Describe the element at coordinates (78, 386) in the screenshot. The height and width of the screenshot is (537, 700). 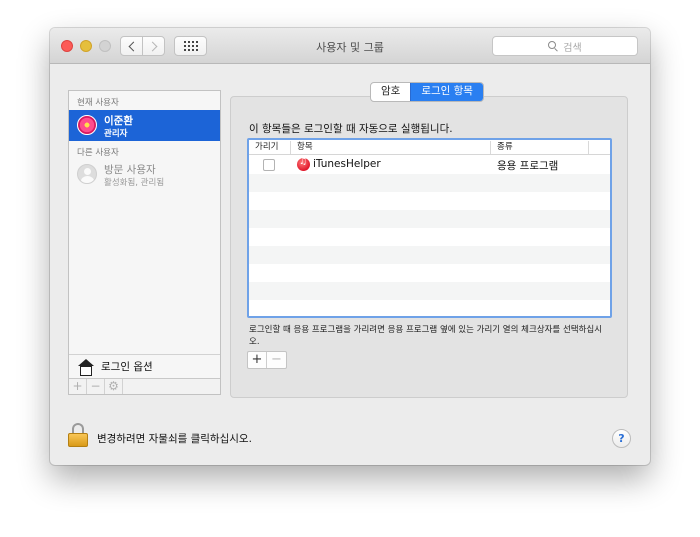
I see `add-user-button: +` at that location.